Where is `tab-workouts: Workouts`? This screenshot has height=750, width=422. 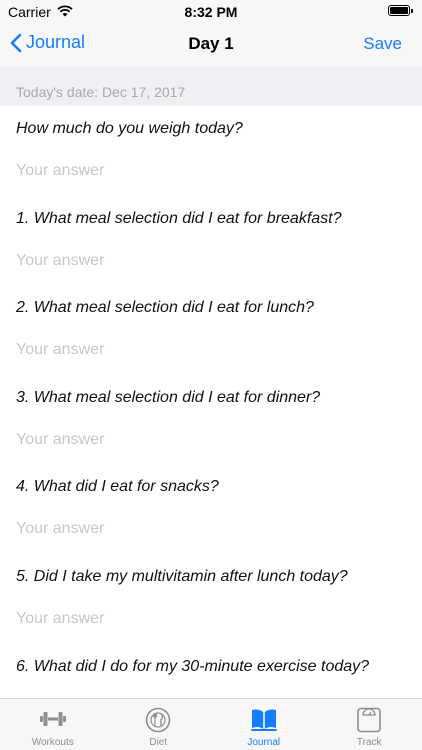
tab-workouts: Workouts is located at coordinates (53, 724).